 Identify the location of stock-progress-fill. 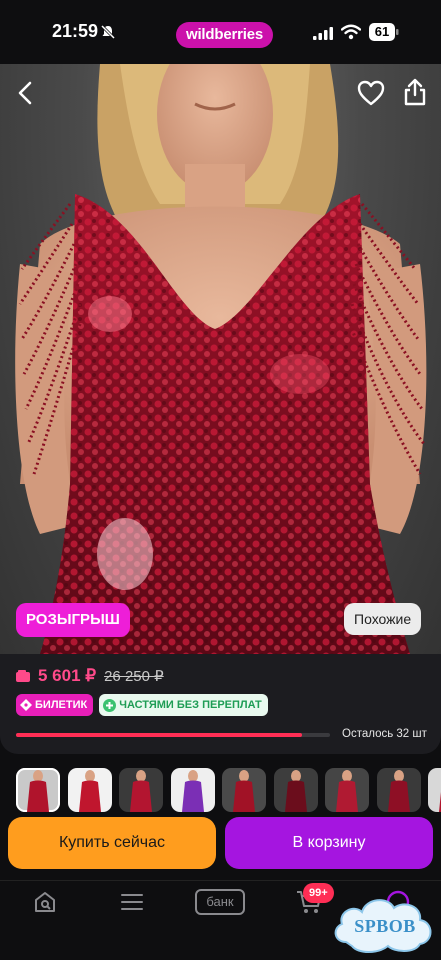
(159, 735).